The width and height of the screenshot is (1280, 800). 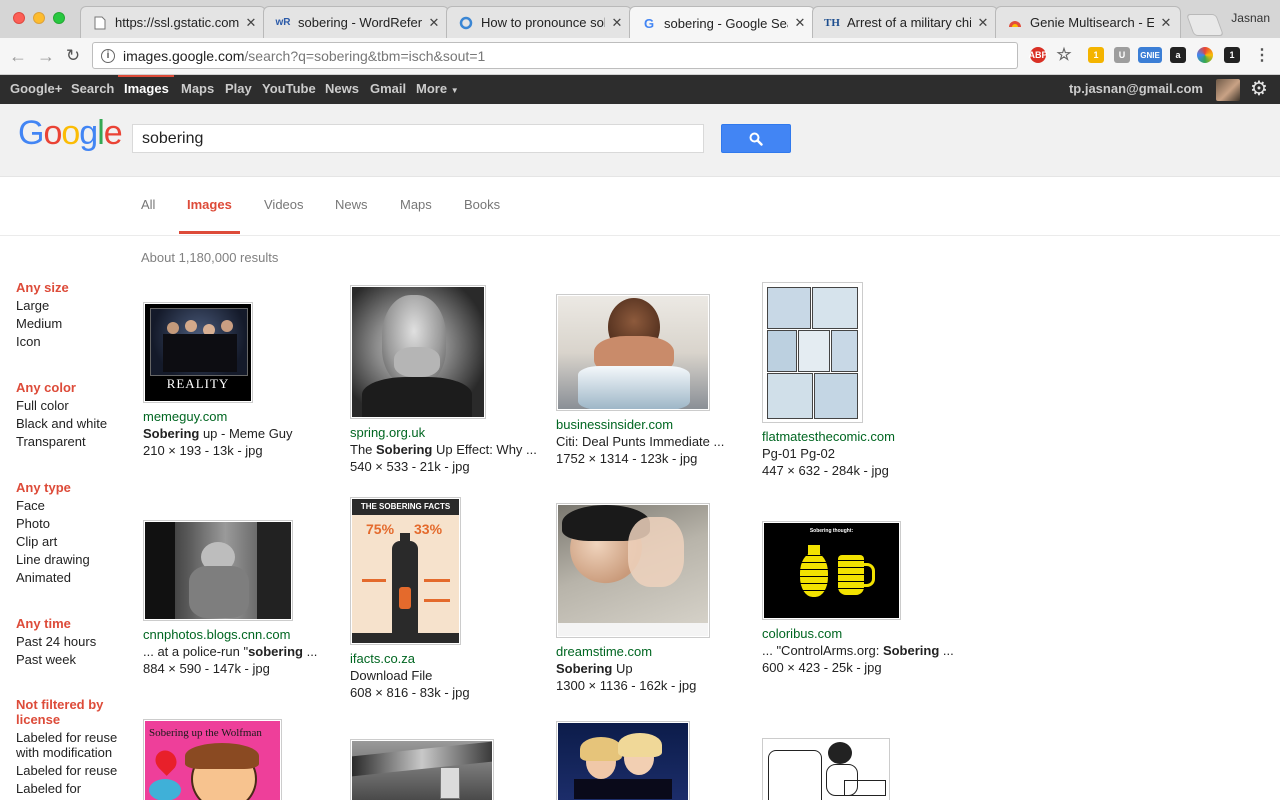 I want to click on tab-news: News, so click(x=351, y=204).